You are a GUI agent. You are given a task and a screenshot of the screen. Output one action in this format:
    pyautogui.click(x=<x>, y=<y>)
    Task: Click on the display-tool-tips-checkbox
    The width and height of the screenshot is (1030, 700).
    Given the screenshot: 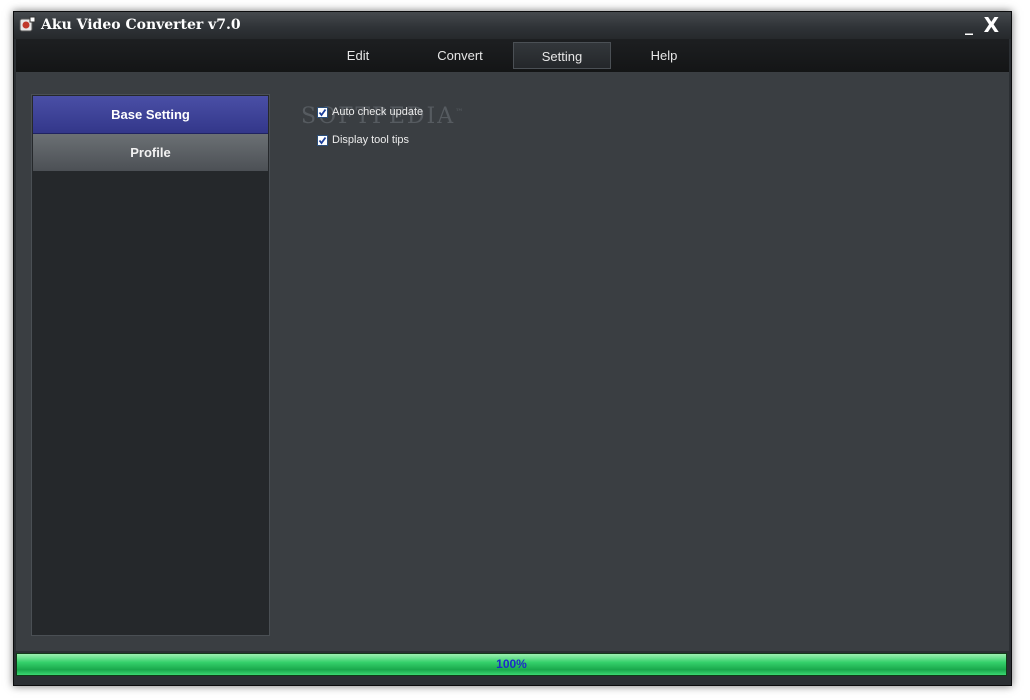 What is the action you would take?
    pyautogui.click(x=322, y=140)
    